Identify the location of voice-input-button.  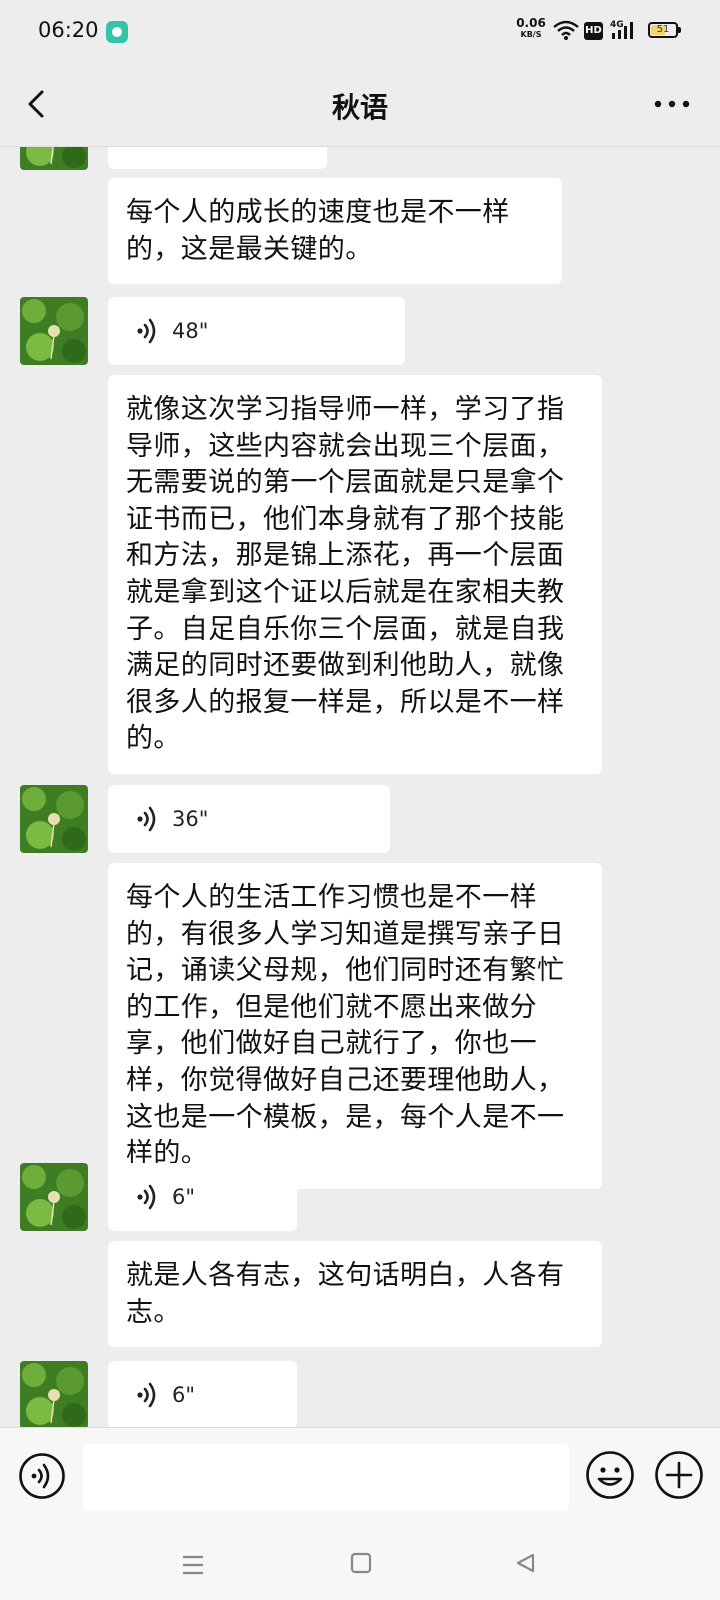
(42, 1476).